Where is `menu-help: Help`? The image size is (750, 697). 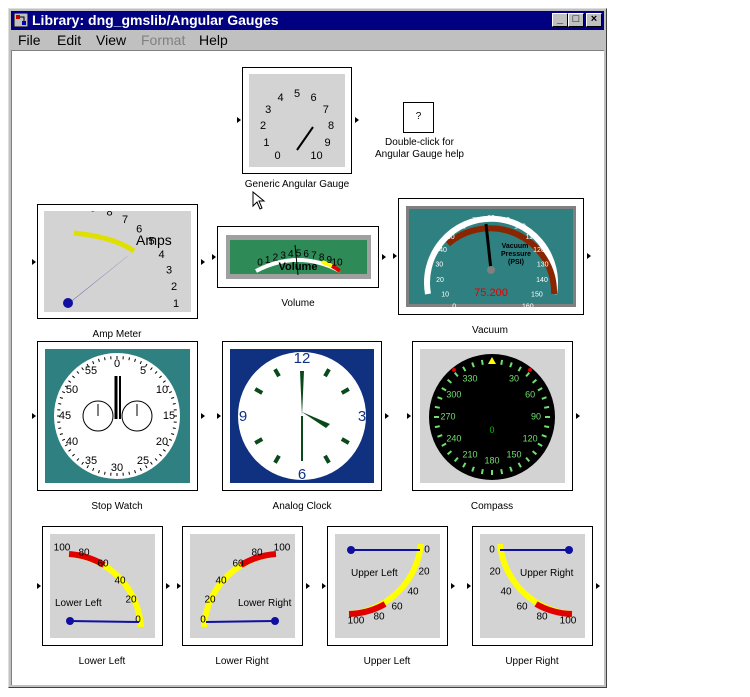 menu-help: Help is located at coordinates (213, 40).